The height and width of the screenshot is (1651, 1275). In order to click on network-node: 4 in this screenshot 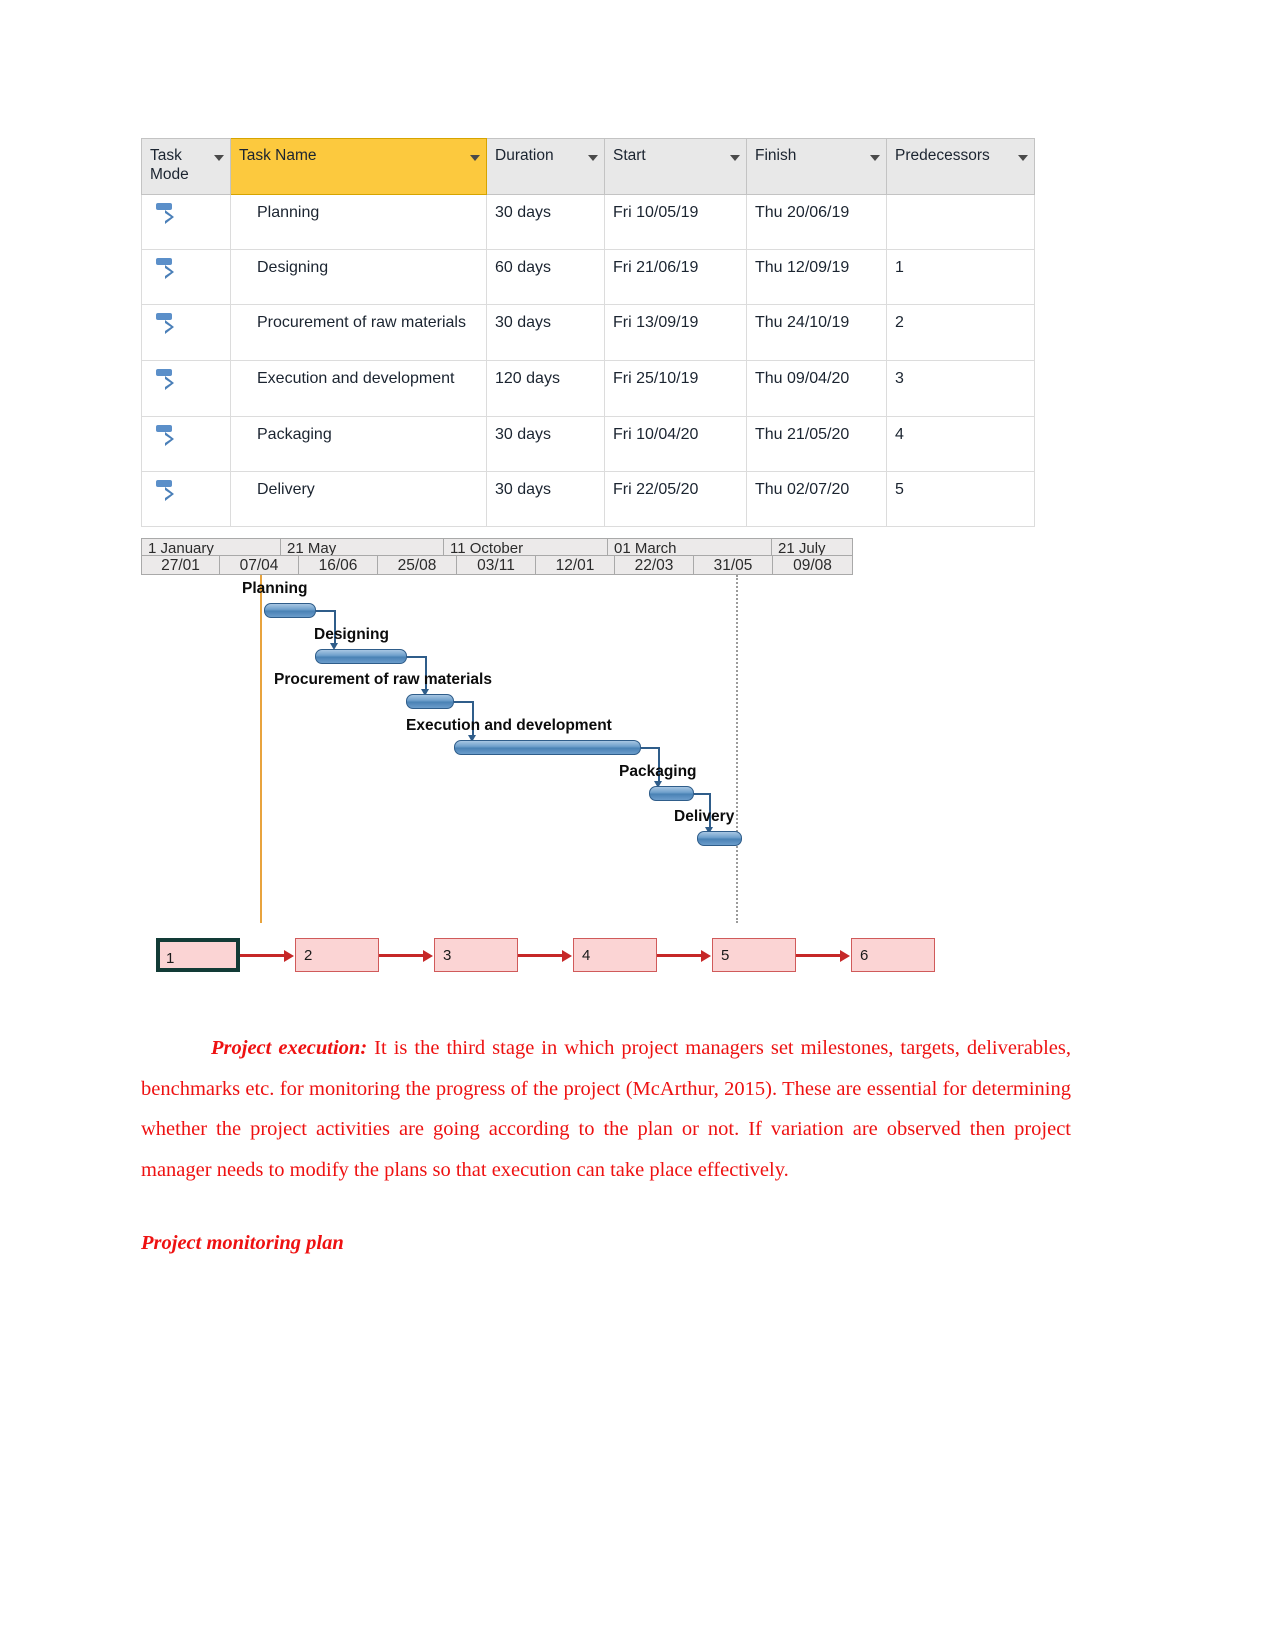, I will do `click(615, 955)`.